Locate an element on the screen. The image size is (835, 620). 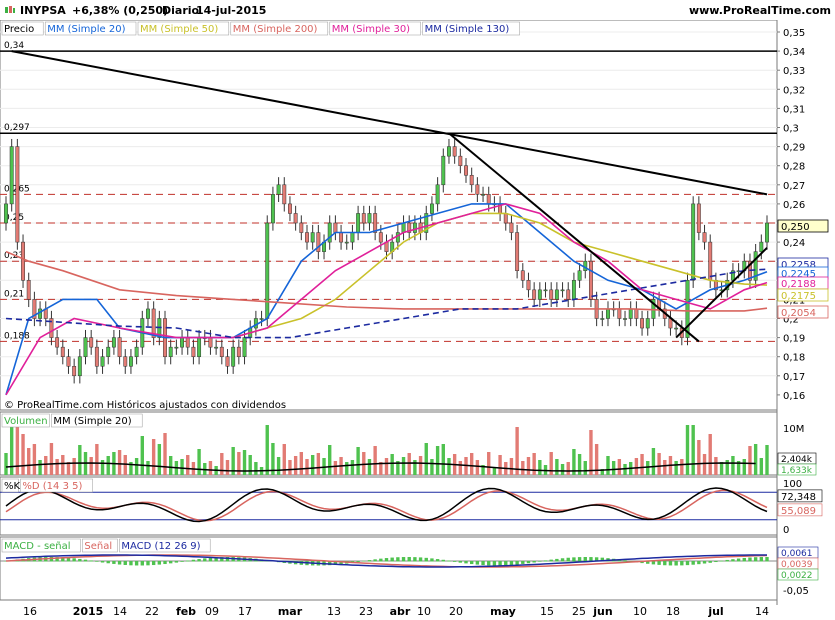
volume-tag-label: 1,633k is located at coordinates (797, 471).